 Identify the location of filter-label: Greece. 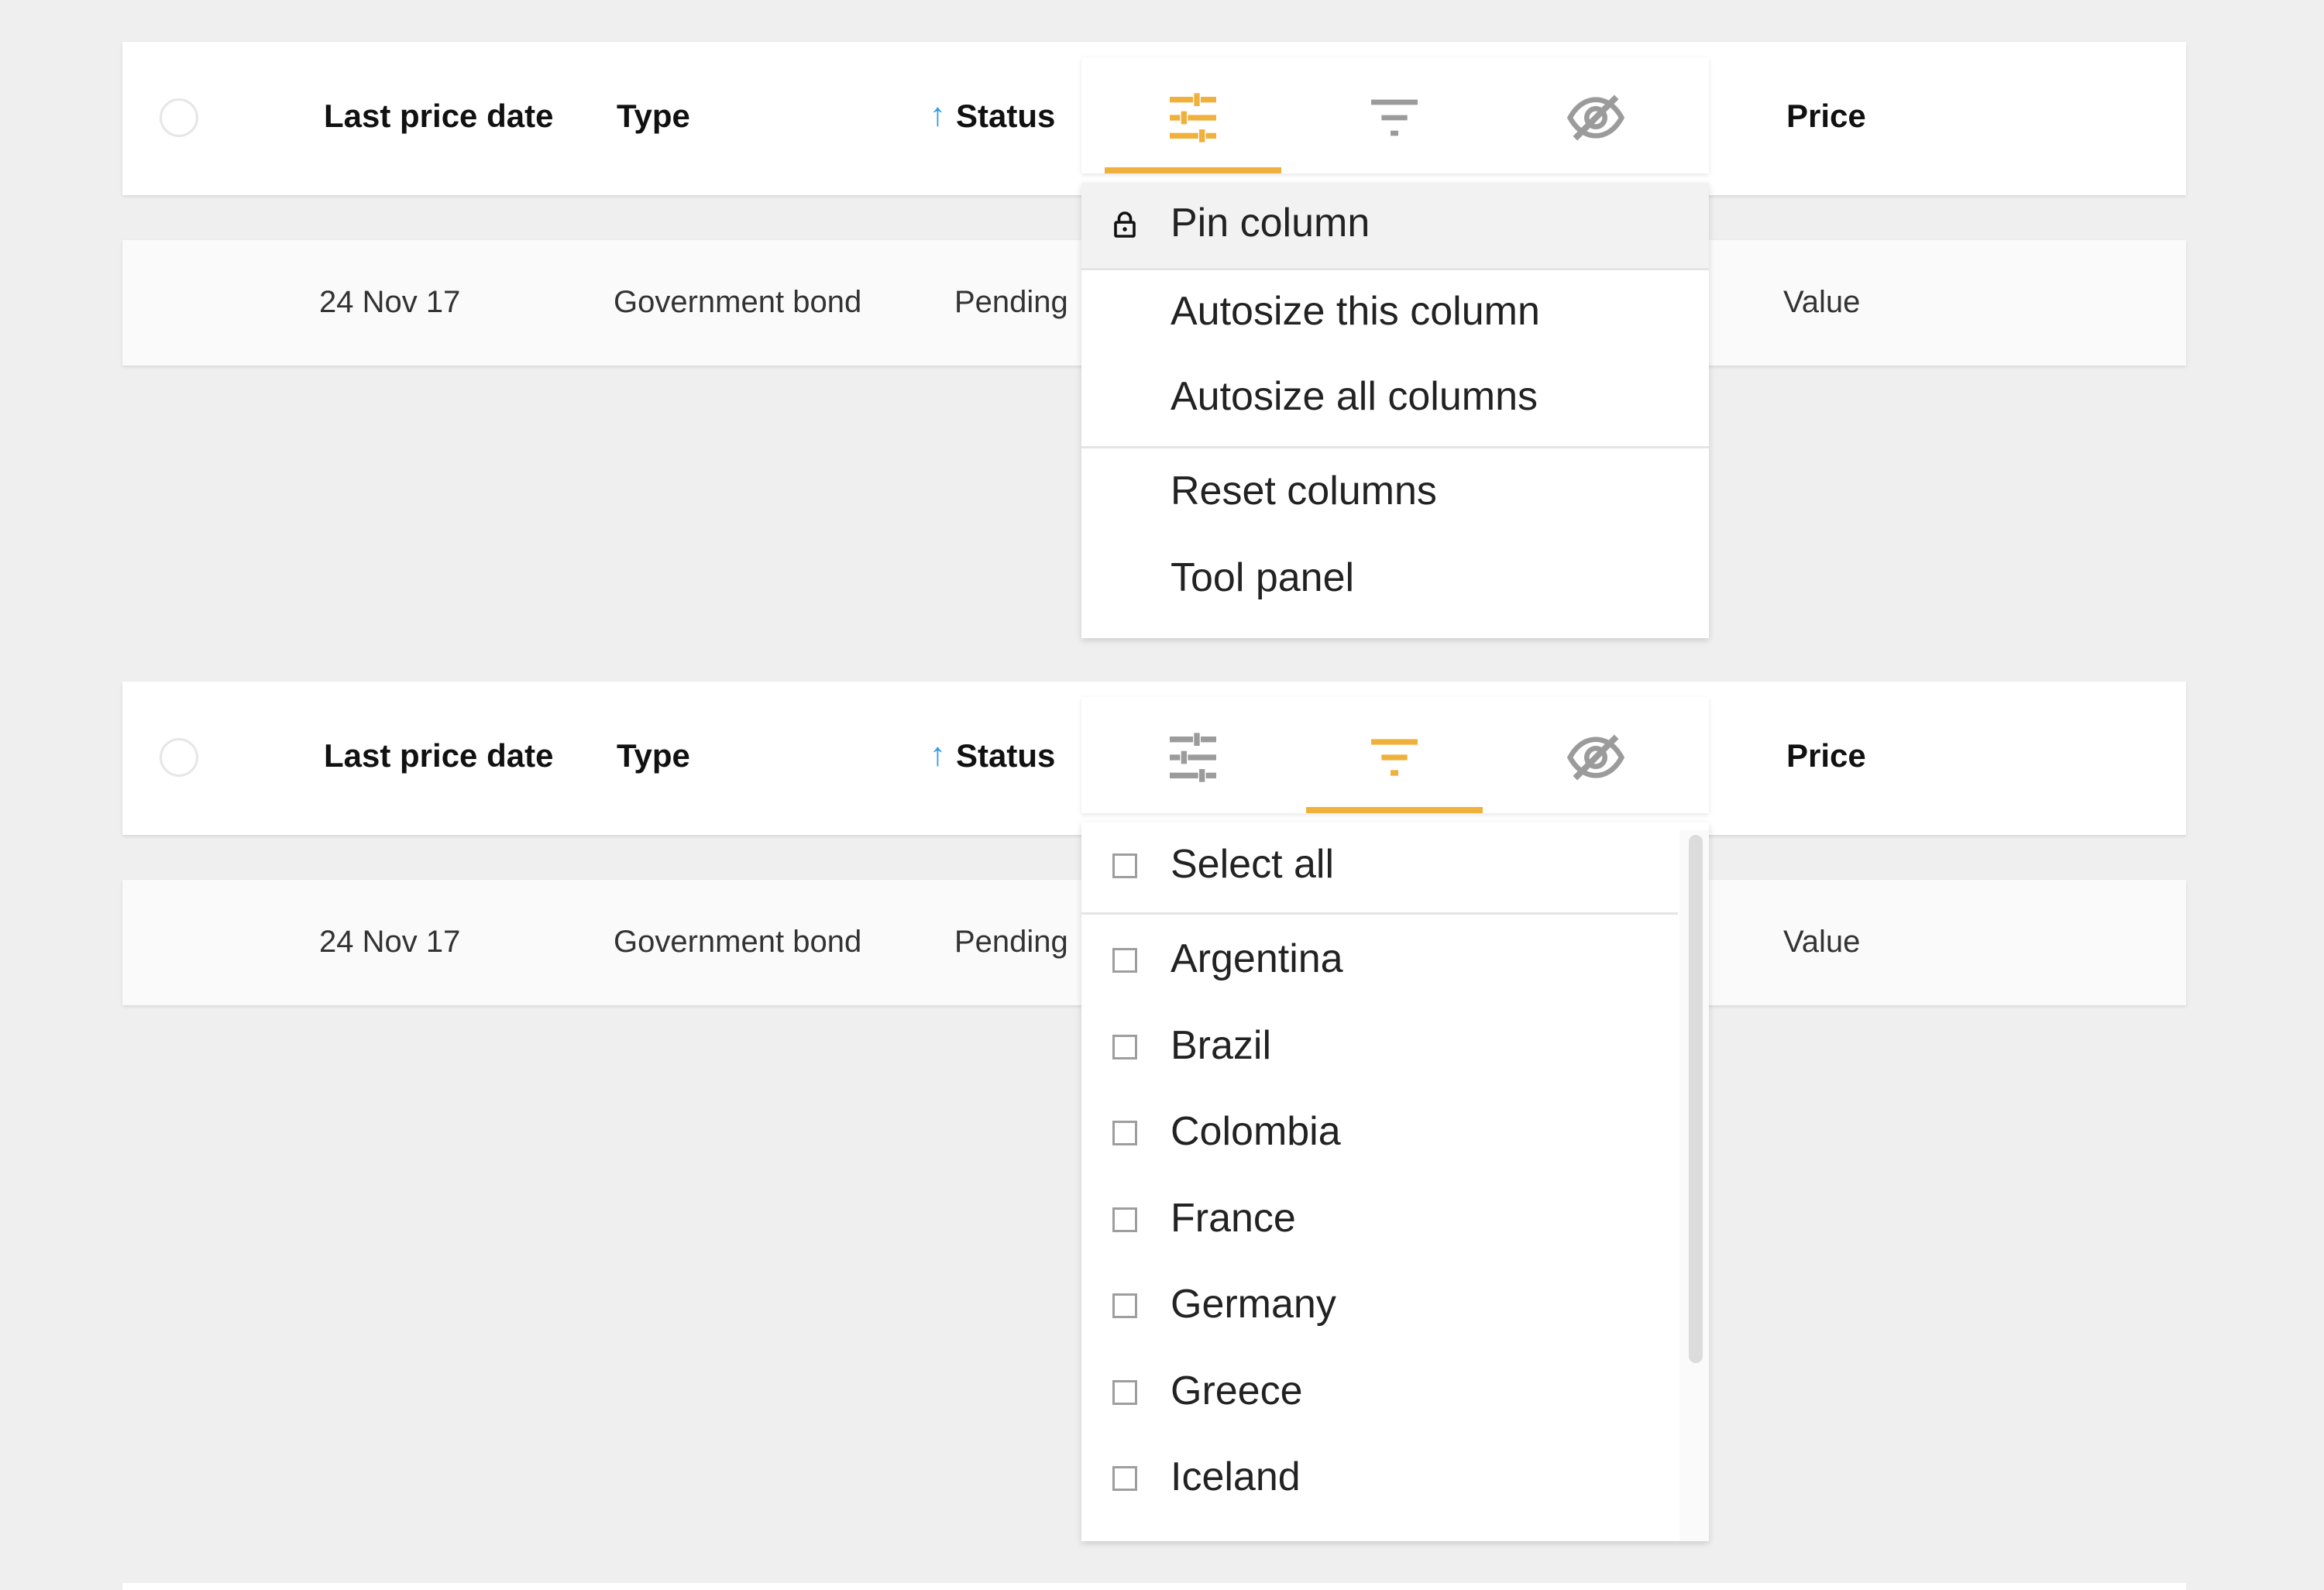
(1237, 1390).